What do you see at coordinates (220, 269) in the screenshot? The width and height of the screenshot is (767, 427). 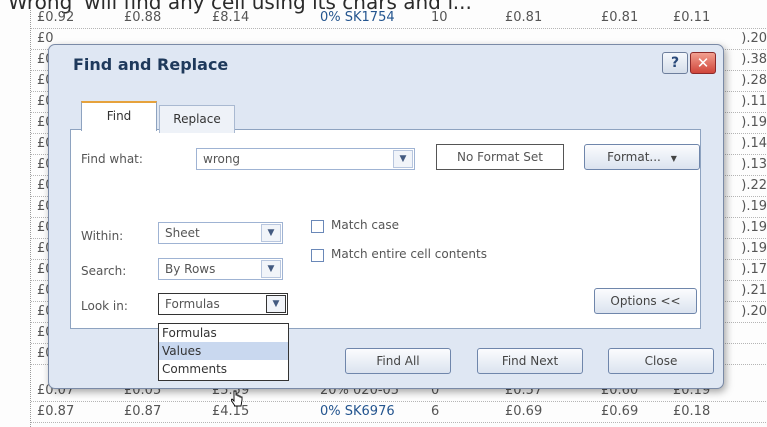 I see `search-select: By Rows ▼` at bounding box center [220, 269].